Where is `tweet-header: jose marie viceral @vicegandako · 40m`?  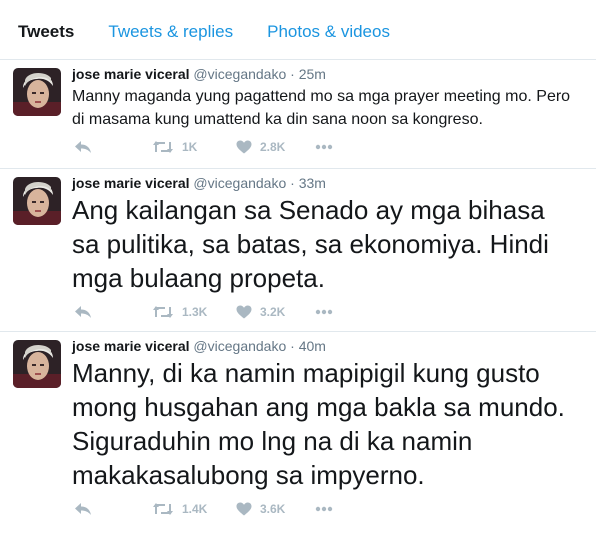
tweet-header: jose marie viceral @vicegandako · 40m is located at coordinates (199, 346).